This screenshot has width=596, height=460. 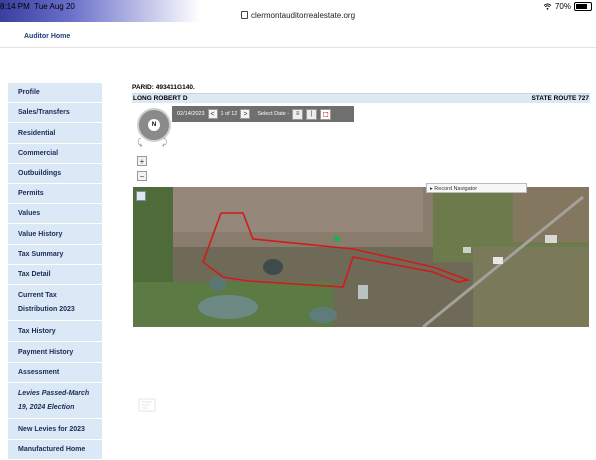 What do you see at coordinates (55, 303) in the screenshot?
I see `sidebar-item-current-tax-distribution: Current Tax Distribution 2023` at bounding box center [55, 303].